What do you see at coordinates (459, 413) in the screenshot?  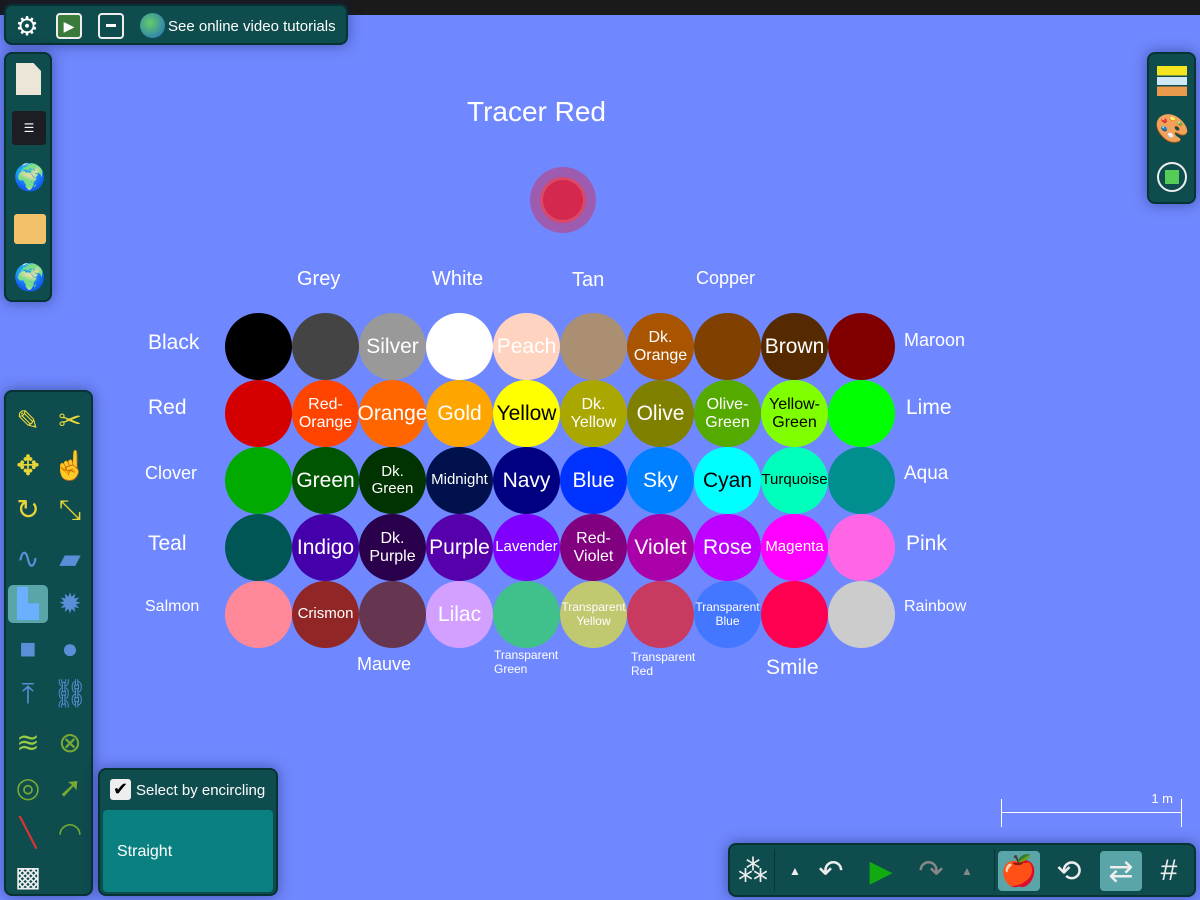 I see `color-swatch: Gold` at bounding box center [459, 413].